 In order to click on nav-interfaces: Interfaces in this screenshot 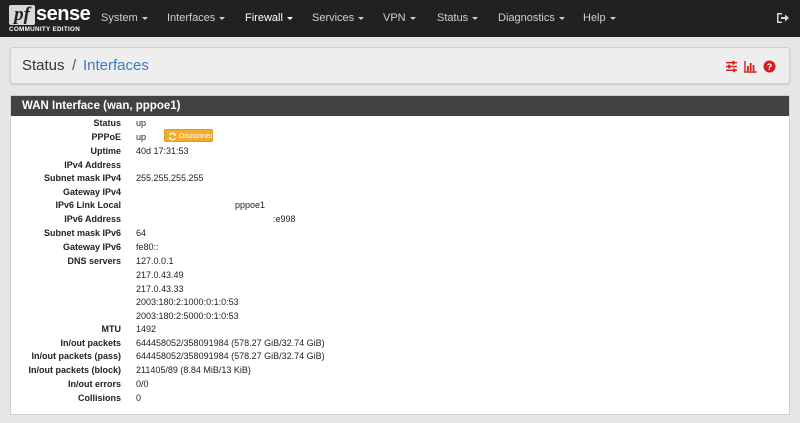, I will do `click(196, 18)`.